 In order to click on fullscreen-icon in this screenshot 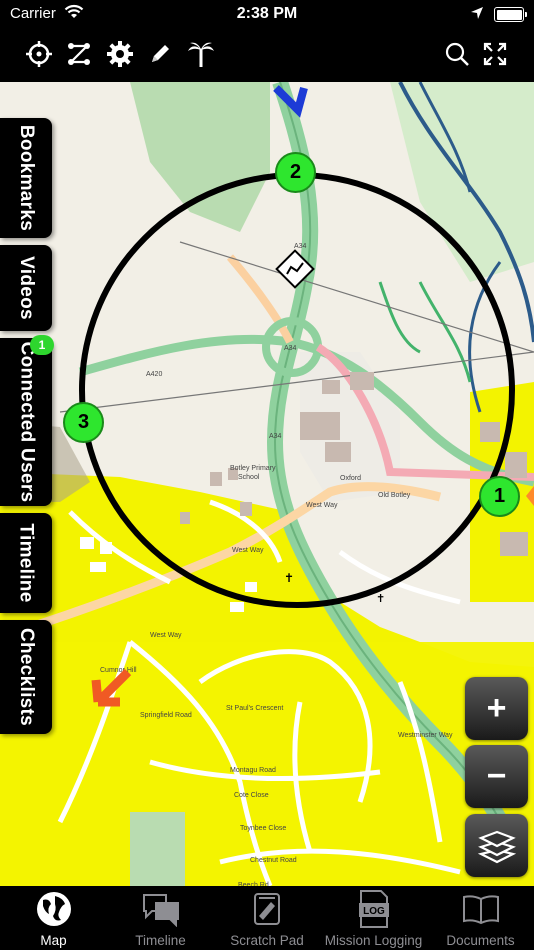, I will do `click(495, 54)`.